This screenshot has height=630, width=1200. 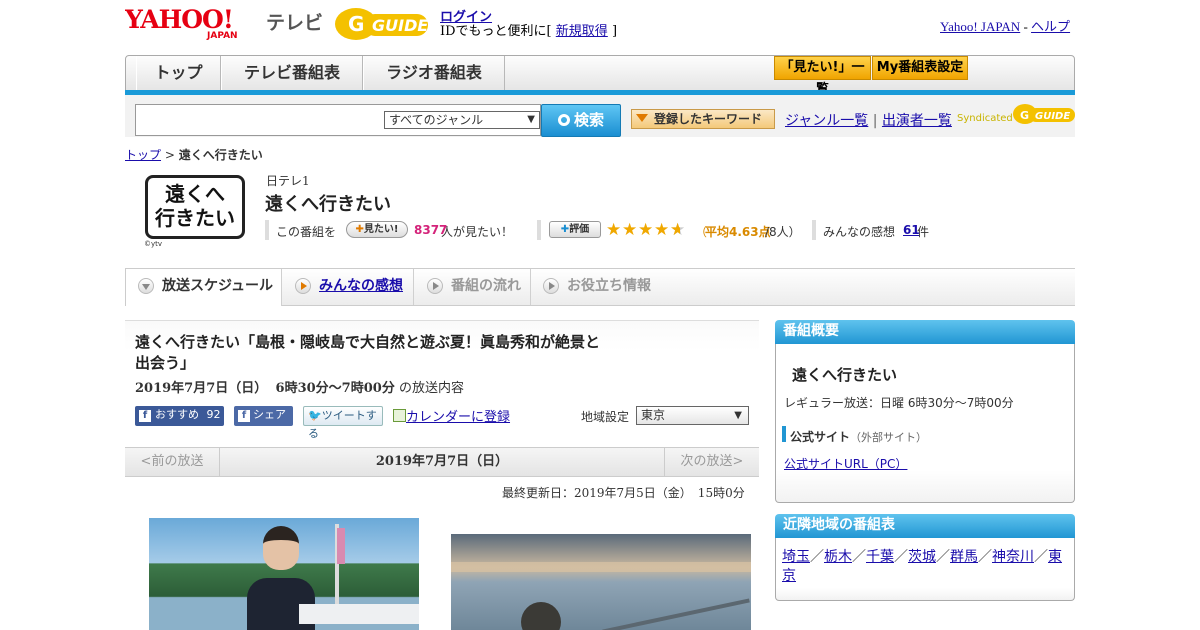 What do you see at coordinates (153, 244) in the screenshot?
I see `logo-credit: ©ytv` at bounding box center [153, 244].